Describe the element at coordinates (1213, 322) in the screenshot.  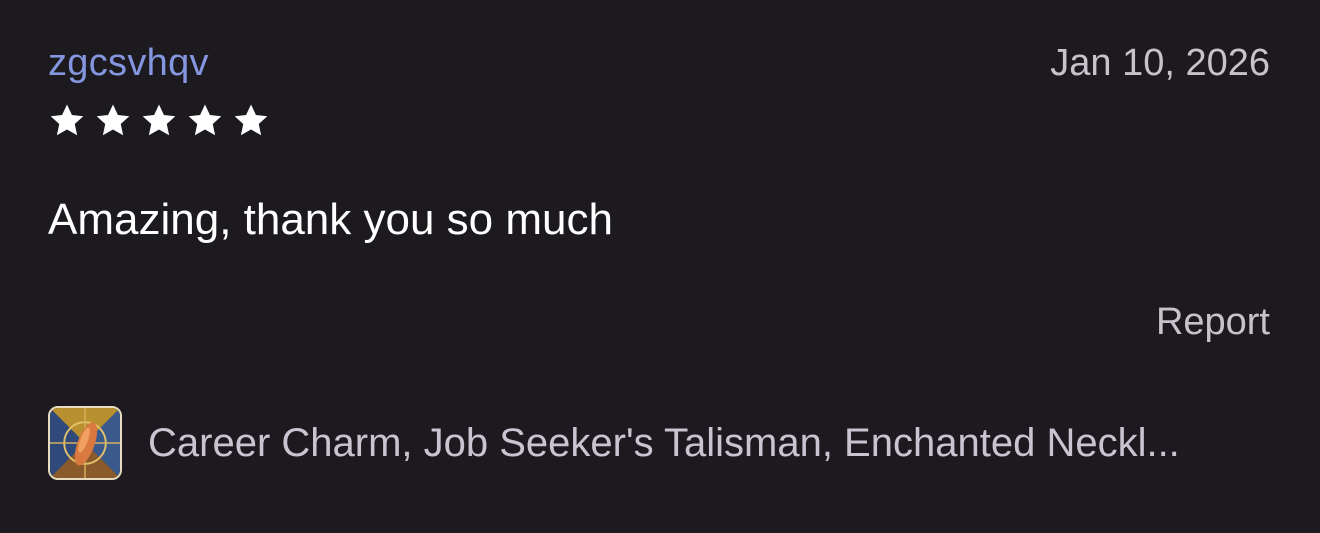
I see `report-button: Report` at that location.